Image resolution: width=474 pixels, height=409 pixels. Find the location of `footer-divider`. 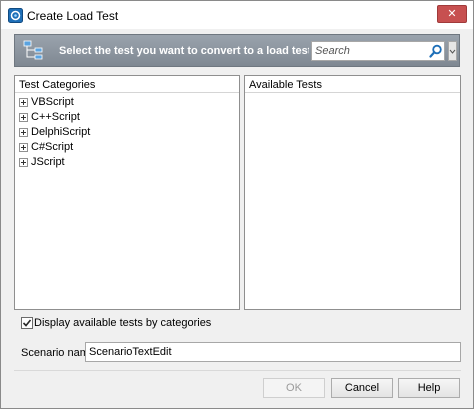

footer-divider is located at coordinates (237, 370).